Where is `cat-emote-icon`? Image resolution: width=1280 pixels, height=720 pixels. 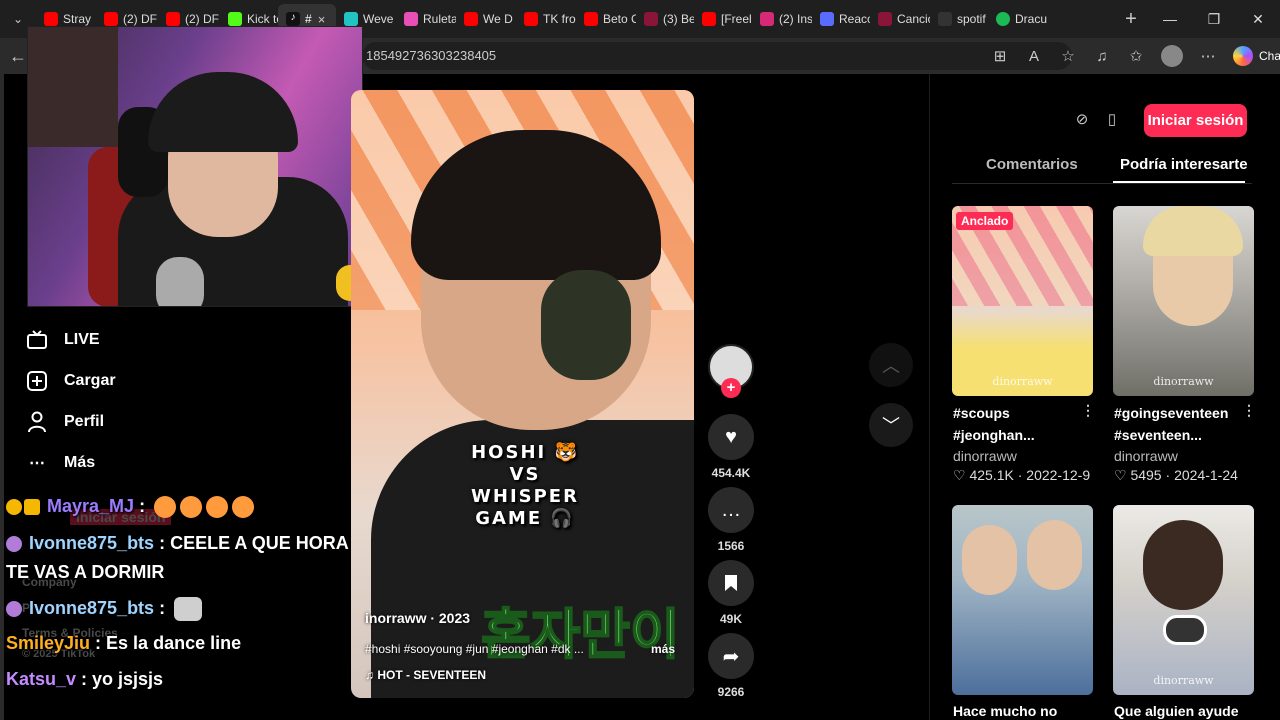 cat-emote-icon is located at coordinates (188, 609).